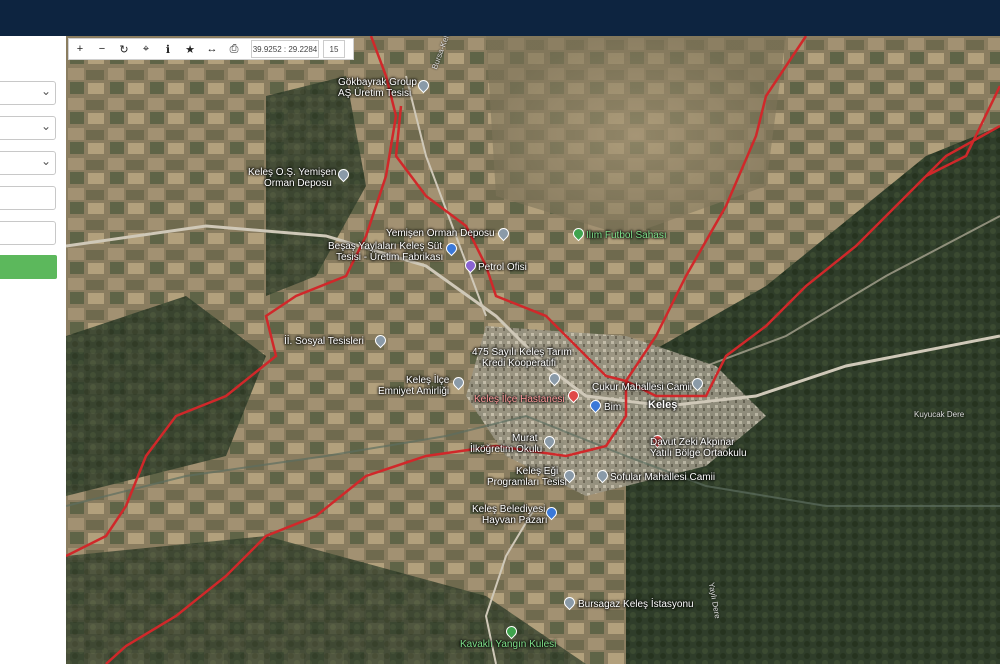  I want to click on filter-sidebar: ⌄ ⌄ ⌄, so click(33, 350).